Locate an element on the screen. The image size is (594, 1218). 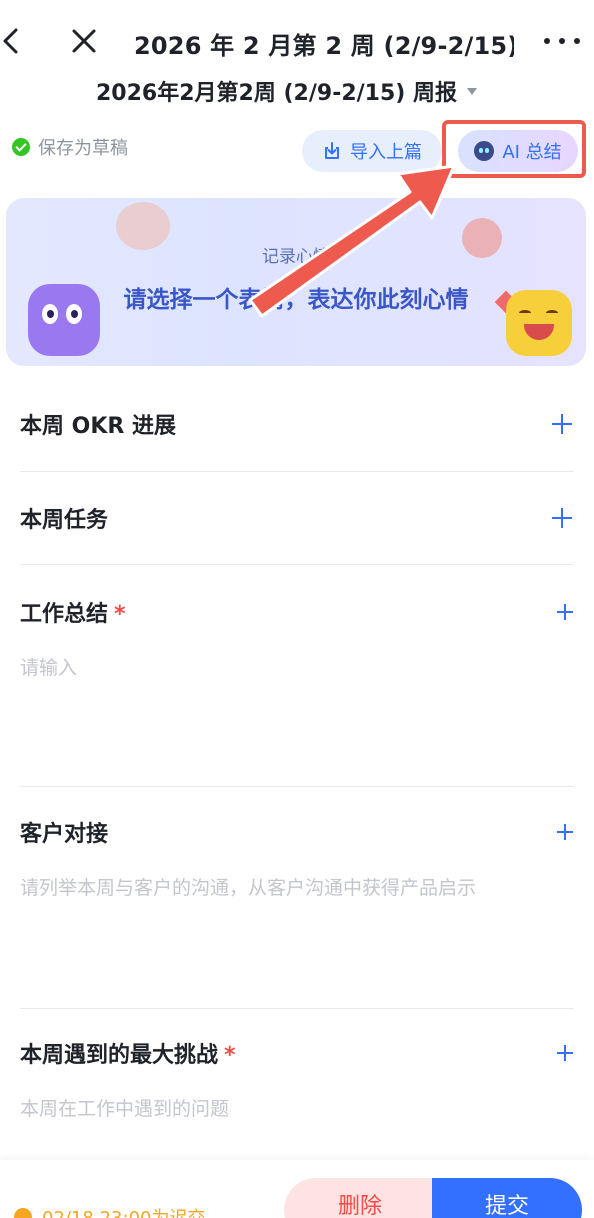
add-okr-plus-icon is located at coordinates (562, 424).